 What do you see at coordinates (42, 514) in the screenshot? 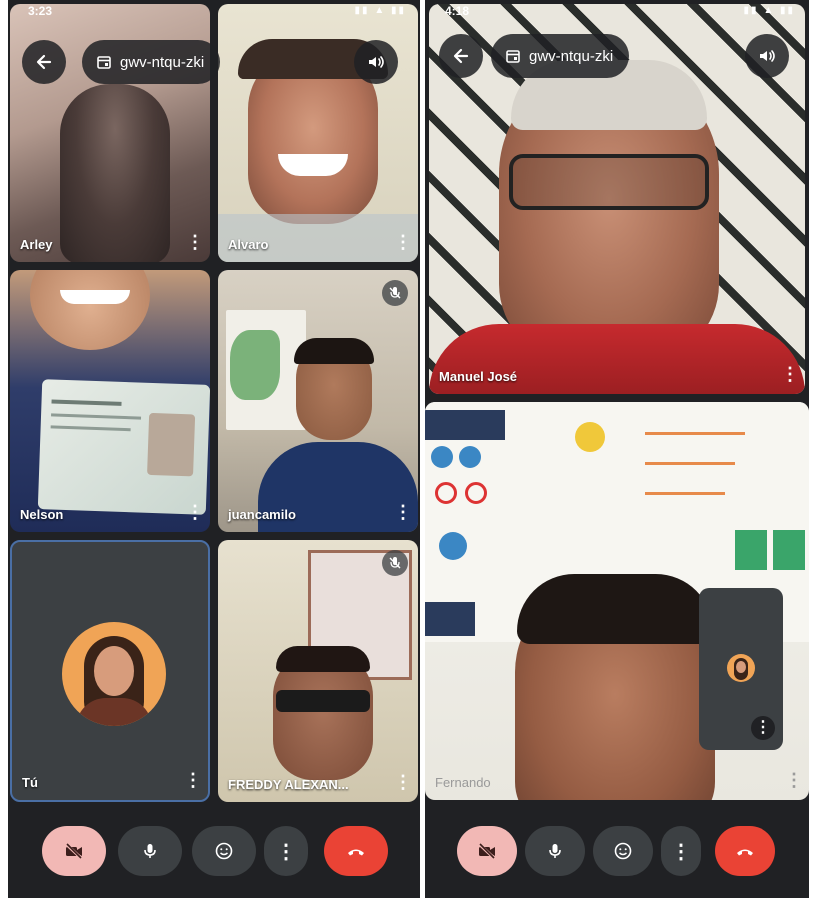
I see `participant-name: Nelson` at bounding box center [42, 514].